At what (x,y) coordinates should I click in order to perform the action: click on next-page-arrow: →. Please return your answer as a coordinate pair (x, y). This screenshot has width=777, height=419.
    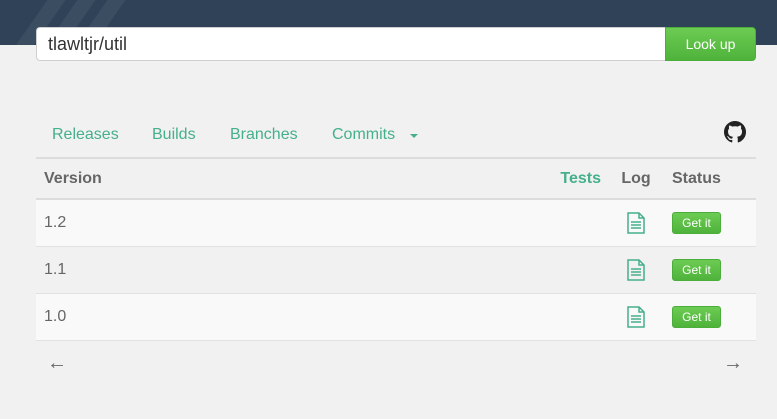
    Looking at the image, I should click on (733, 363).